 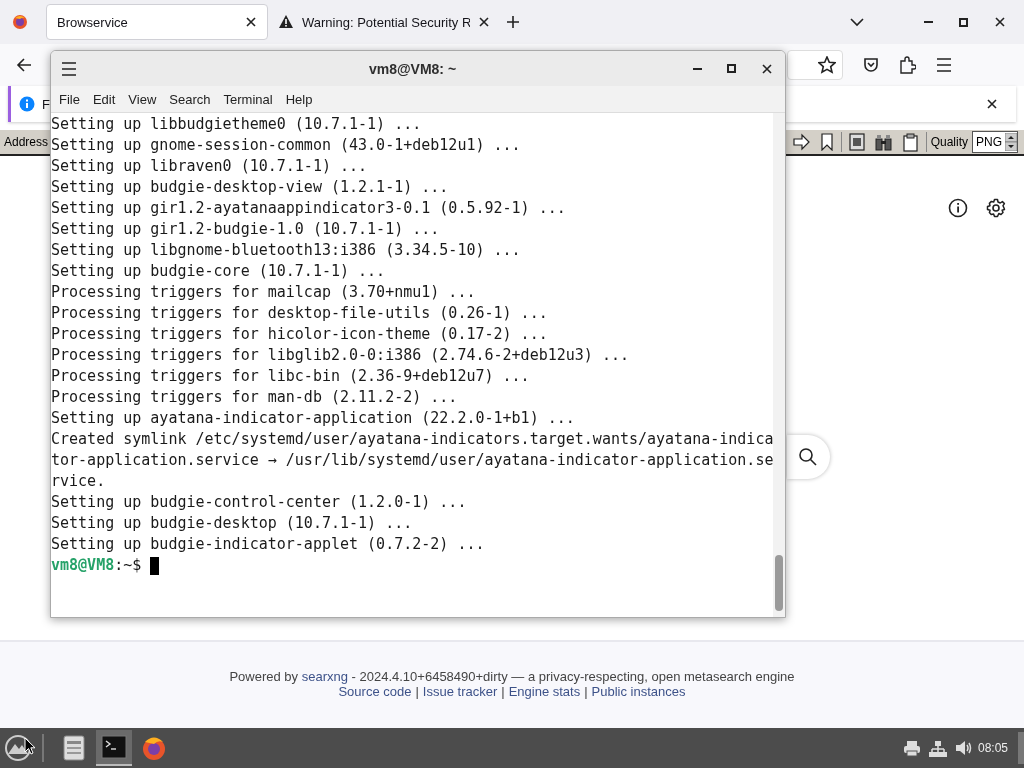 What do you see at coordinates (871, 65) in the screenshot?
I see `pocket-icon` at bounding box center [871, 65].